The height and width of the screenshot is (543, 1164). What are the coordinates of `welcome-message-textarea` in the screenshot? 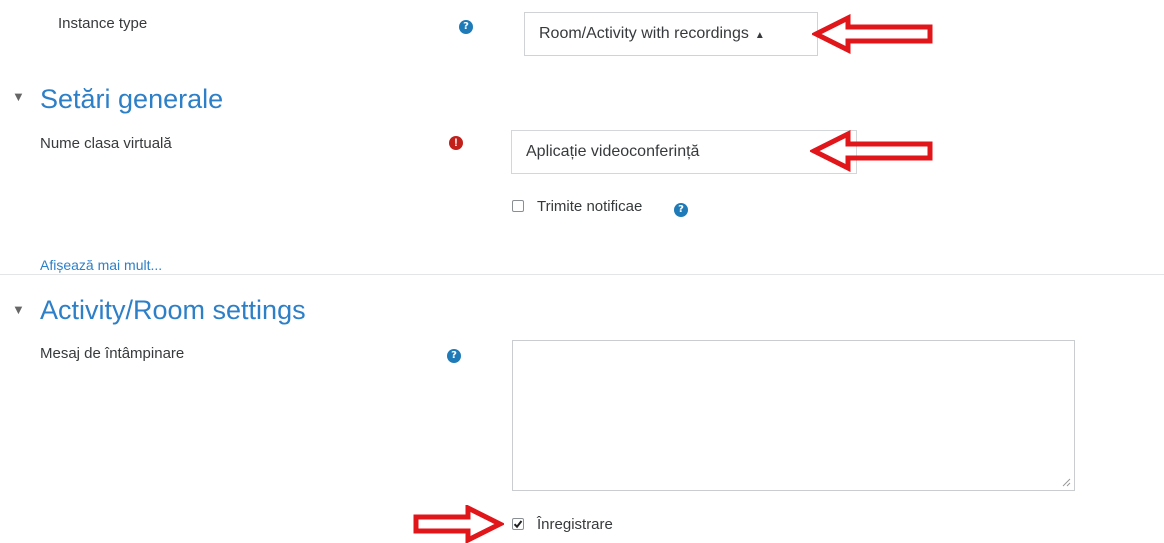 It's located at (793, 415).